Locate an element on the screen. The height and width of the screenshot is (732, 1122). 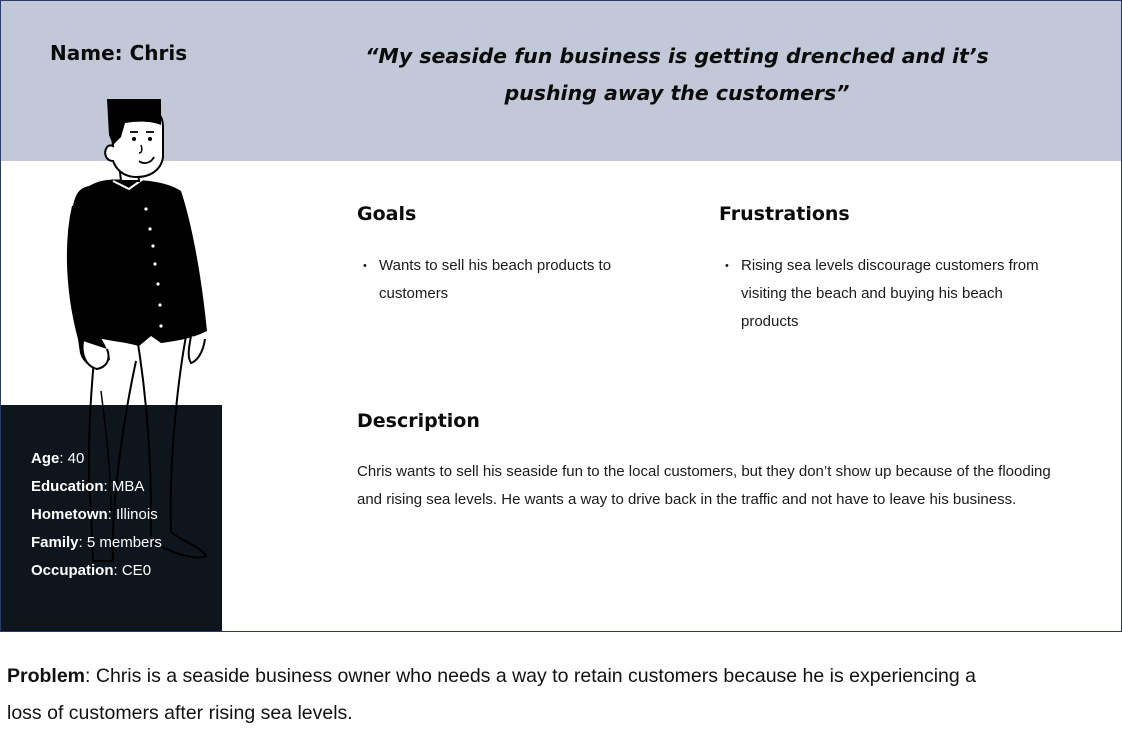
persona-name: Name: Chris is located at coordinates (119, 53).